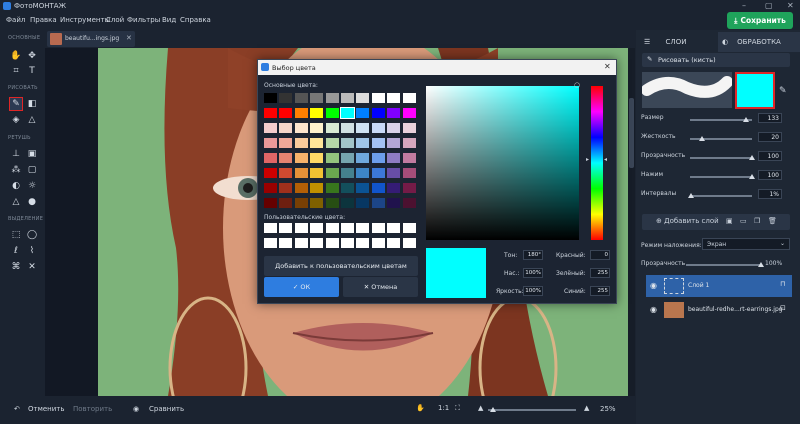 This screenshot has width=800, height=424. Describe the element at coordinates (91, 39) in the screenshot. I see `document-tab: beautifu...ings.jpg ✕` at that location.